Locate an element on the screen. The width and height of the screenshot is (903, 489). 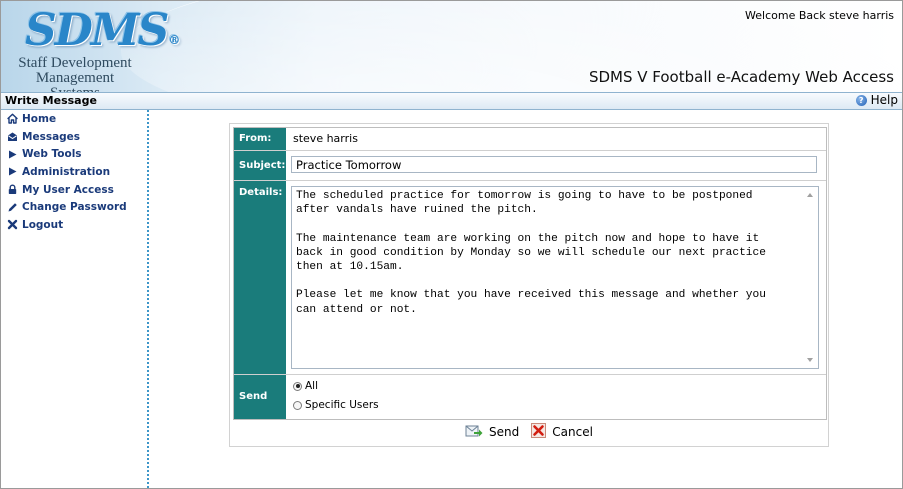
sidebar-item-label: Change Password is located at coordinates (74, 207).